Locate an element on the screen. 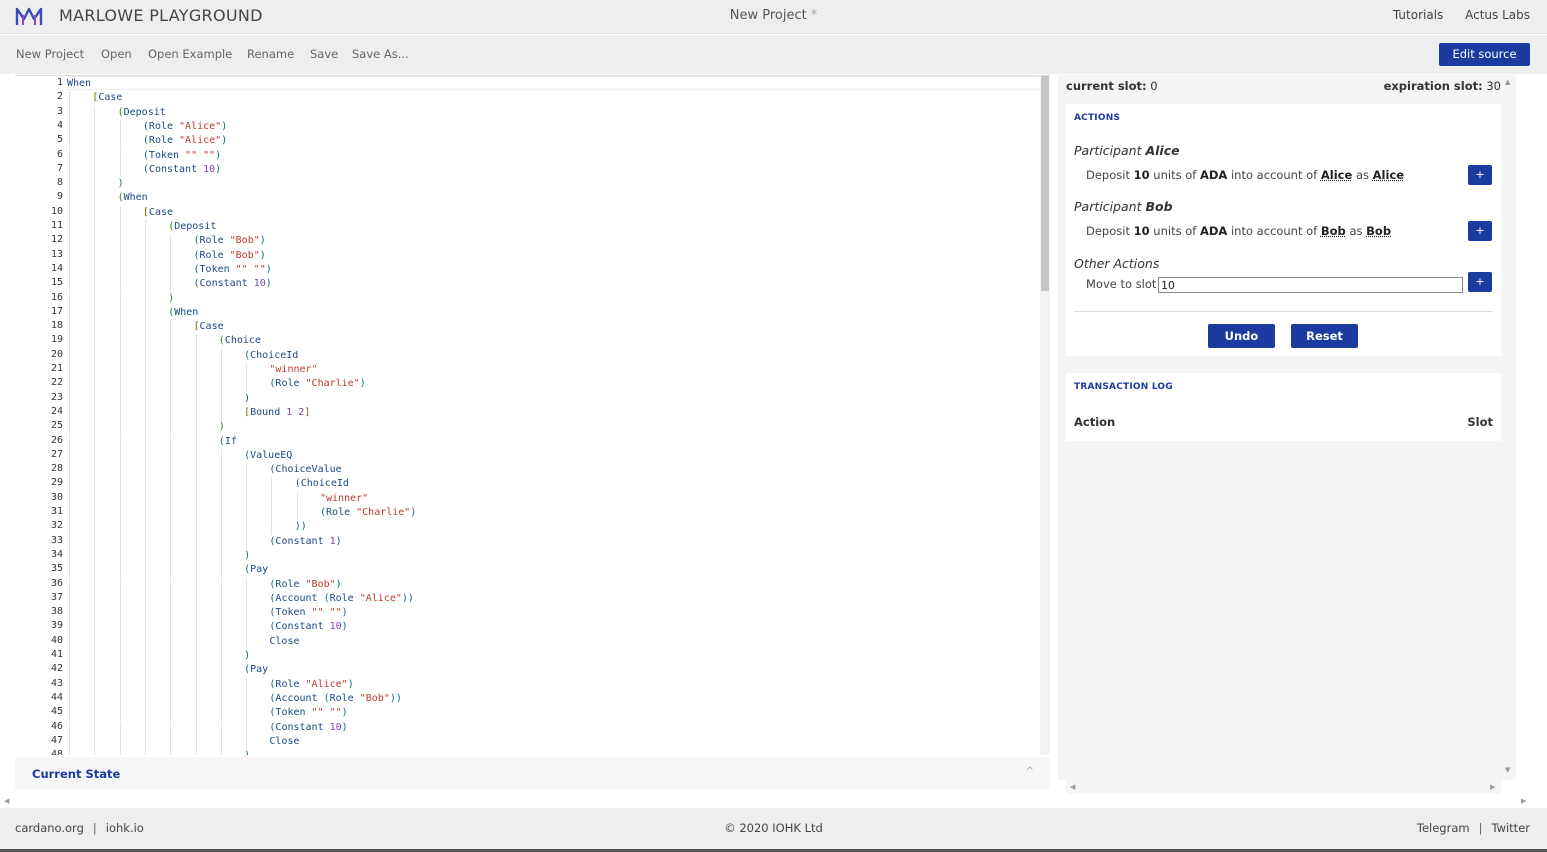 Image resolution: width=1547 pixels, height=852 pixels. editor-scroll-thumb is located at coordinates (1045, 183).